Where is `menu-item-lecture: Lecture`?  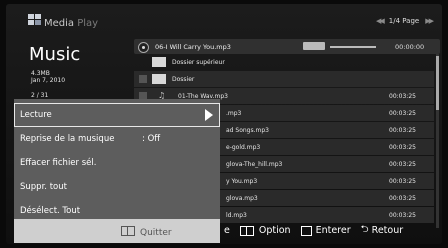
menu-item-lecture: Lecture is located at coordinates (117, 115).